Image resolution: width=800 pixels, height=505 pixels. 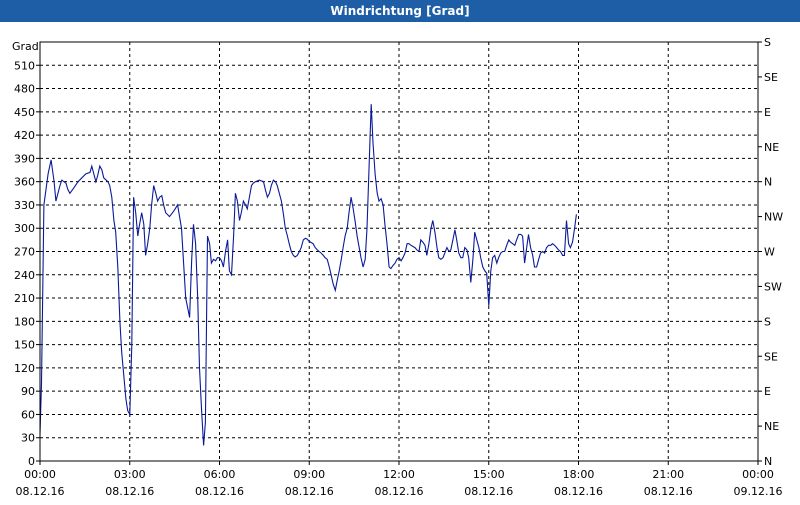 What do you see at coordinates (579, 474) in the screenshot?
I see `x-tick-time: 18:00` at bounding box center [579, 474].